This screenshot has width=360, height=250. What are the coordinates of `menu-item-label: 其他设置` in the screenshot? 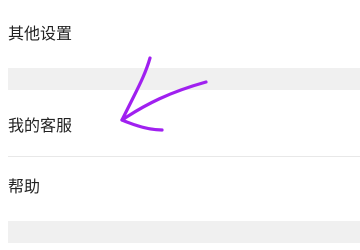 It's located at (40, 33).